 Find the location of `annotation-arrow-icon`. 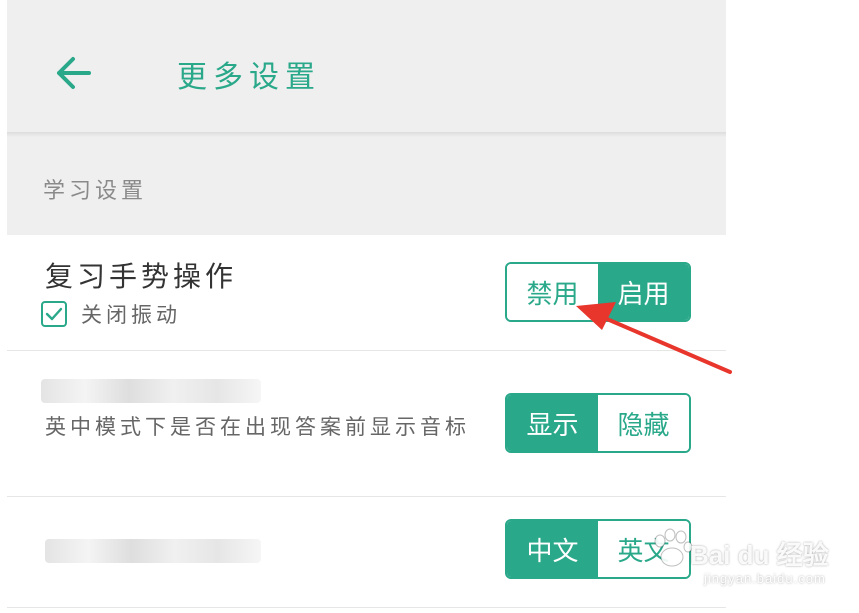

annotation-arrow-icon is located at coordinates (654, 338).